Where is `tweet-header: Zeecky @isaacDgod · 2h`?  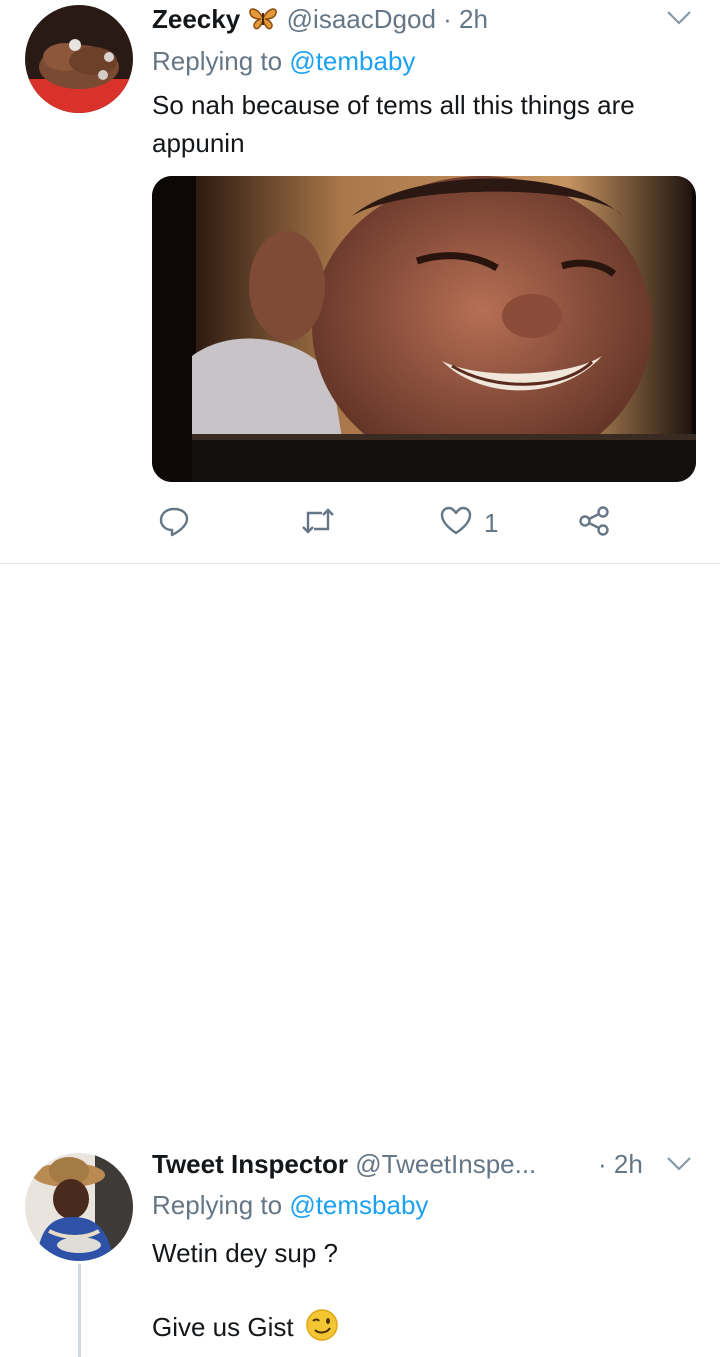 tweet-header: Zeecky @isaacDgod · 2h is located at coordinates (320, 19).